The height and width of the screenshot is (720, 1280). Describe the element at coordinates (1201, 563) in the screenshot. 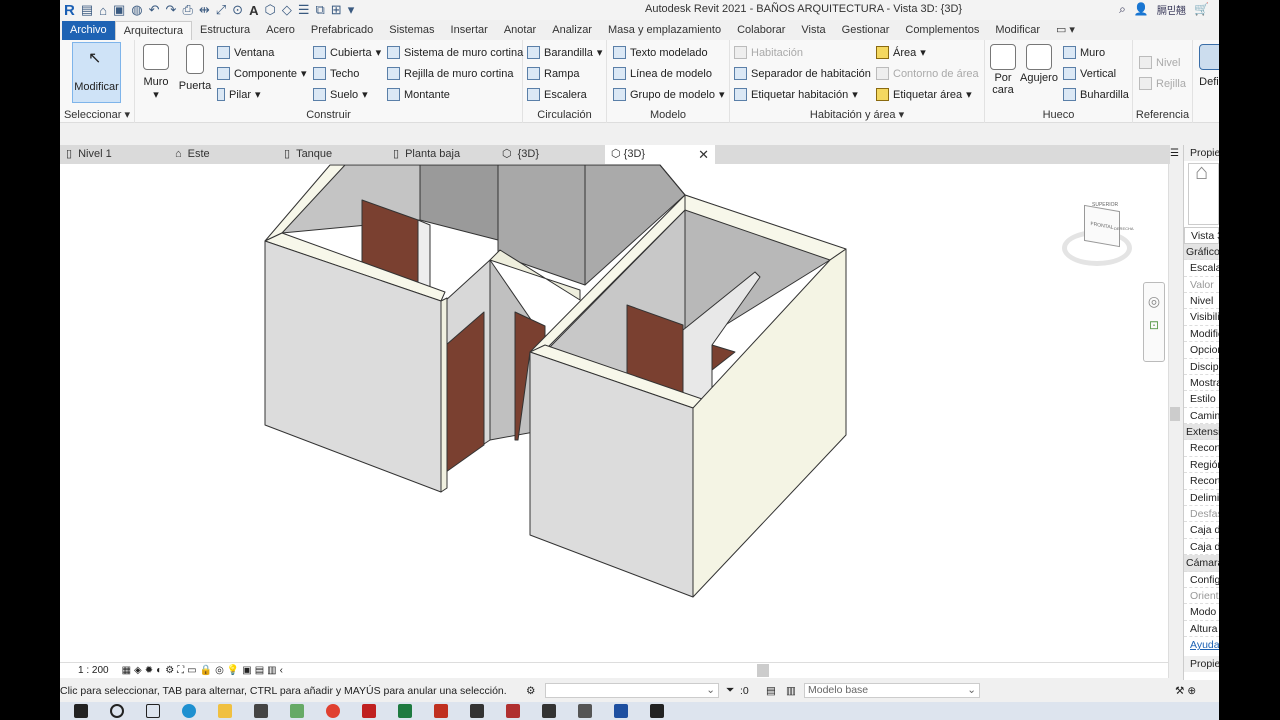

I see `property-group: Cámara` at that location.